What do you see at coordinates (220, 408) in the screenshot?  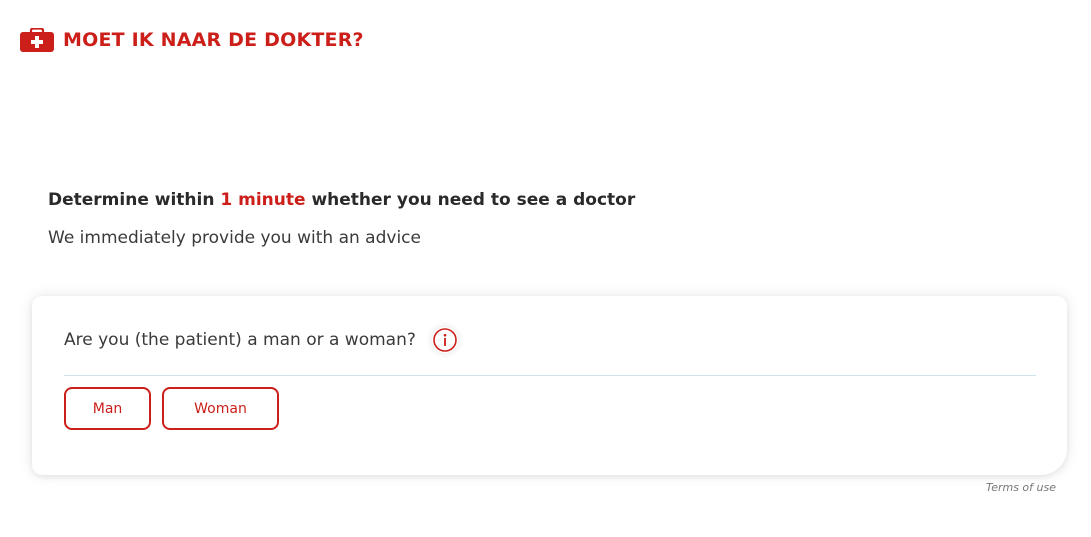 I see `option-woman-button: Woman` at bounding box center [220, 408].